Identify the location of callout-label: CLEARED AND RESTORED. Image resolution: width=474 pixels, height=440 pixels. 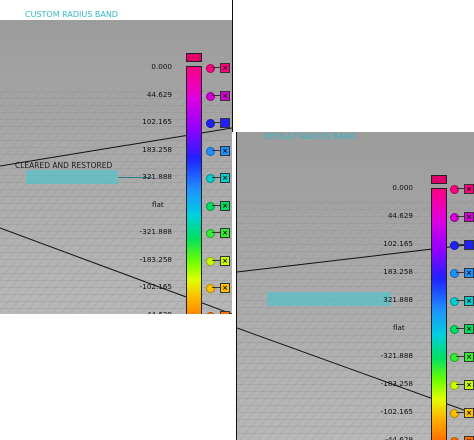
(64, 165).